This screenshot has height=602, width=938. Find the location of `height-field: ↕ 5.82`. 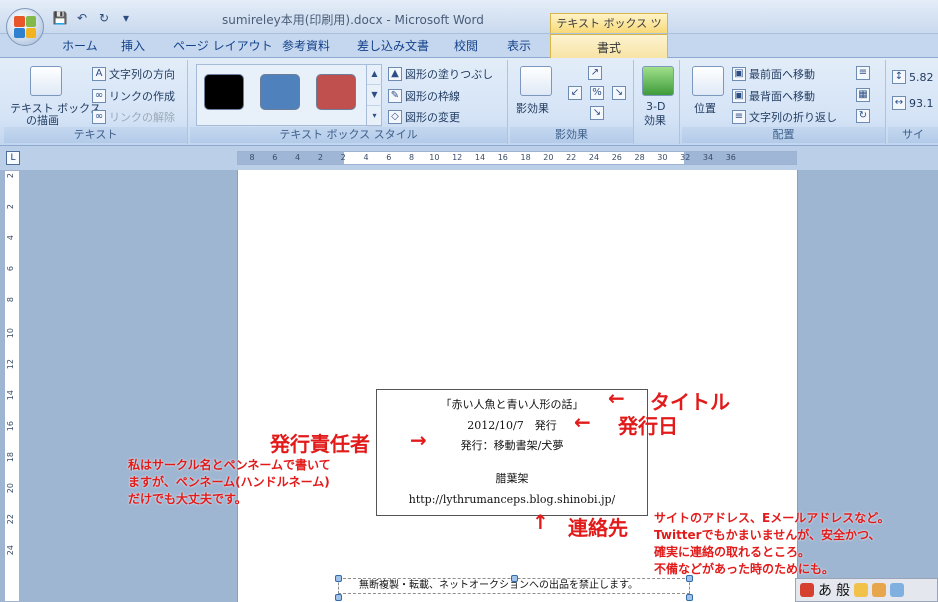

height-field: ↕ 5.82 is located at coordinates (913, 77).